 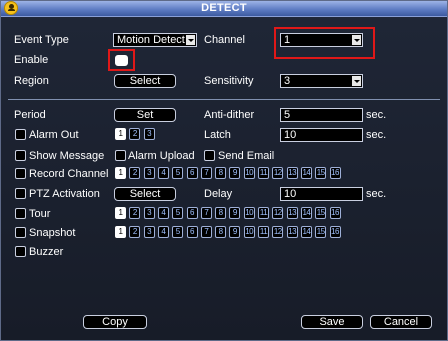 I want to click on anti-dither-label: Anti-dither, so click(x=229, y=115).